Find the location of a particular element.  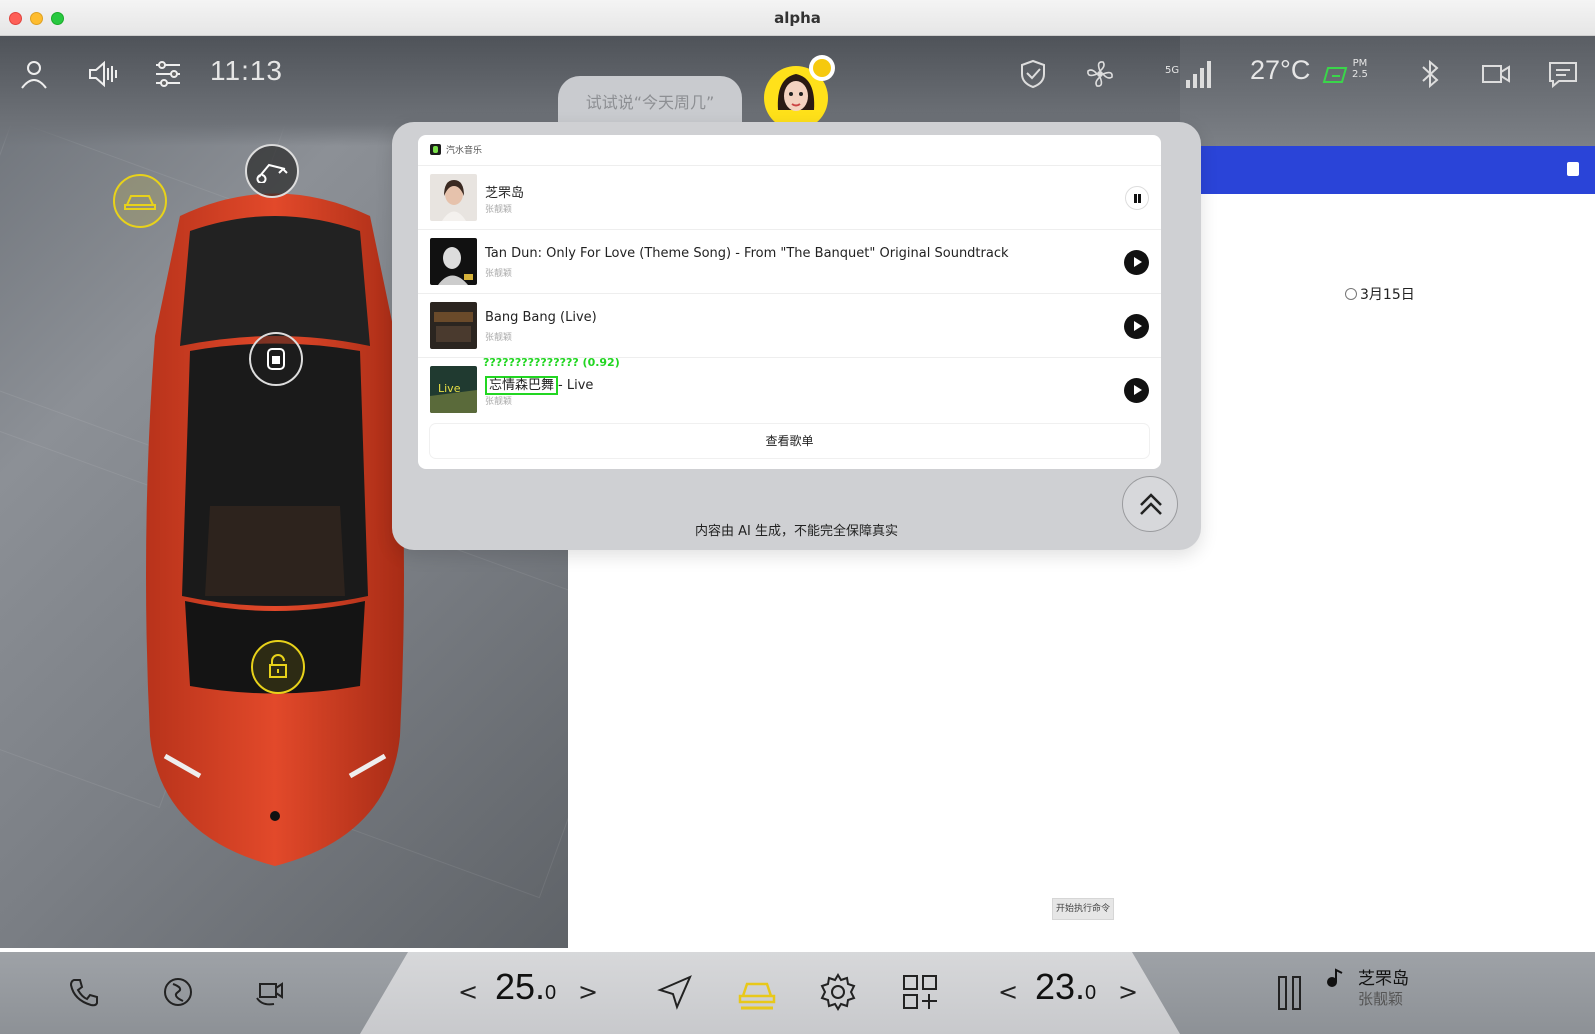

clipboard-icon is located at coordinates (1573, 169).